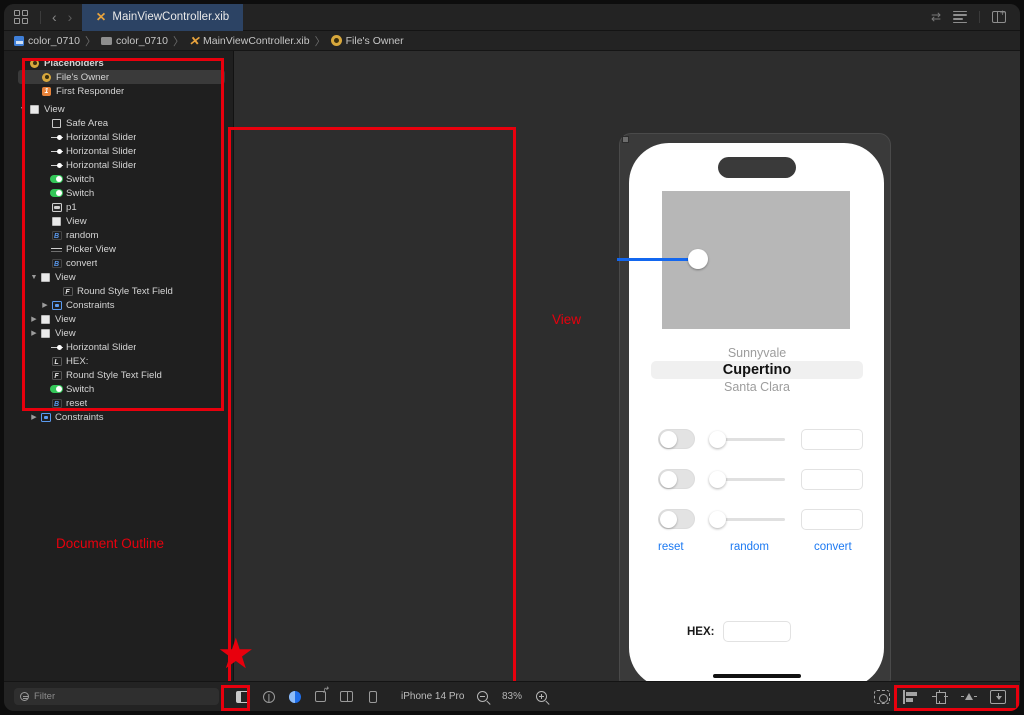  I want to click on grid-icon, so click(21, 17).